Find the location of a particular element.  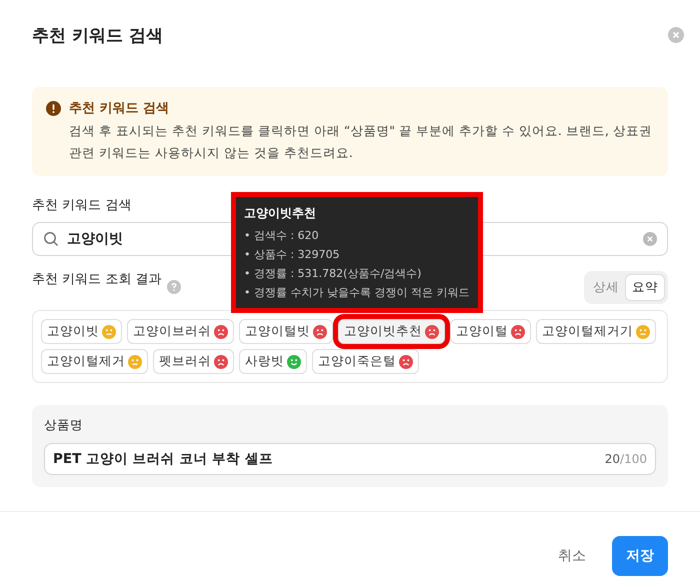

tooltip-title: 고양이빗추천 is located at coordinates (280, 213).